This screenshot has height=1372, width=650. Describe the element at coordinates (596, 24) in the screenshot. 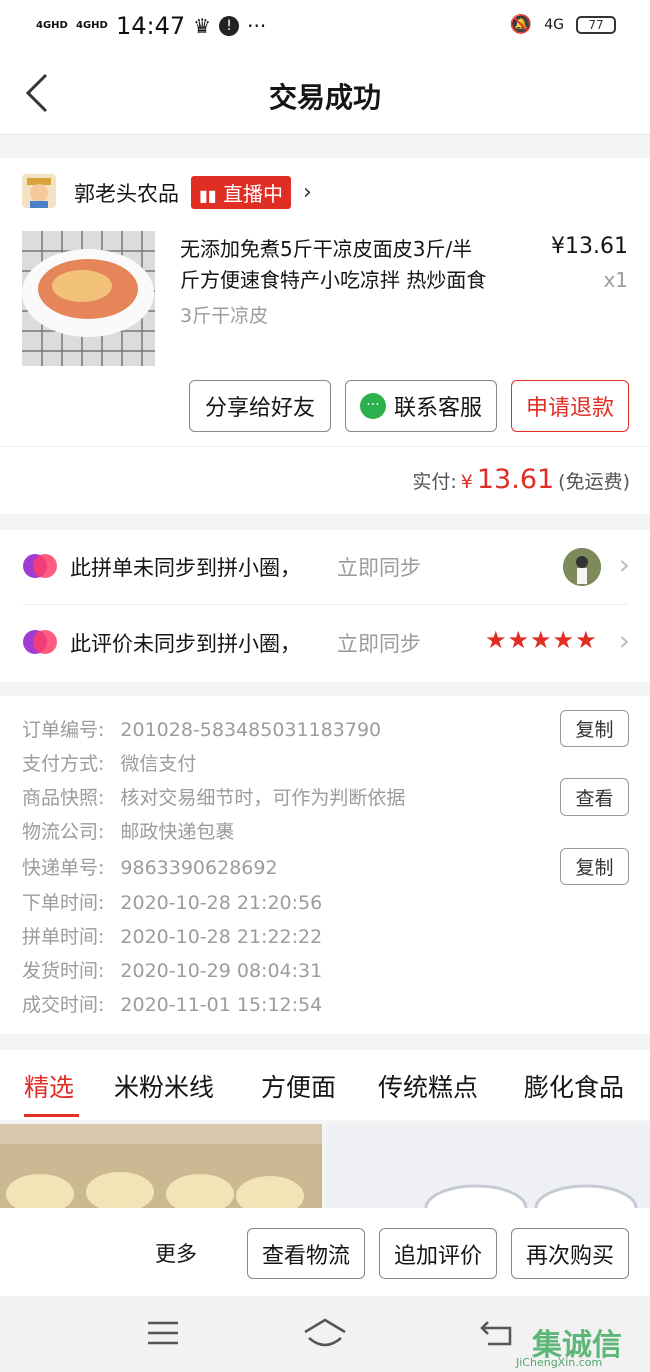

I see `battery-icon: 77` at that location.